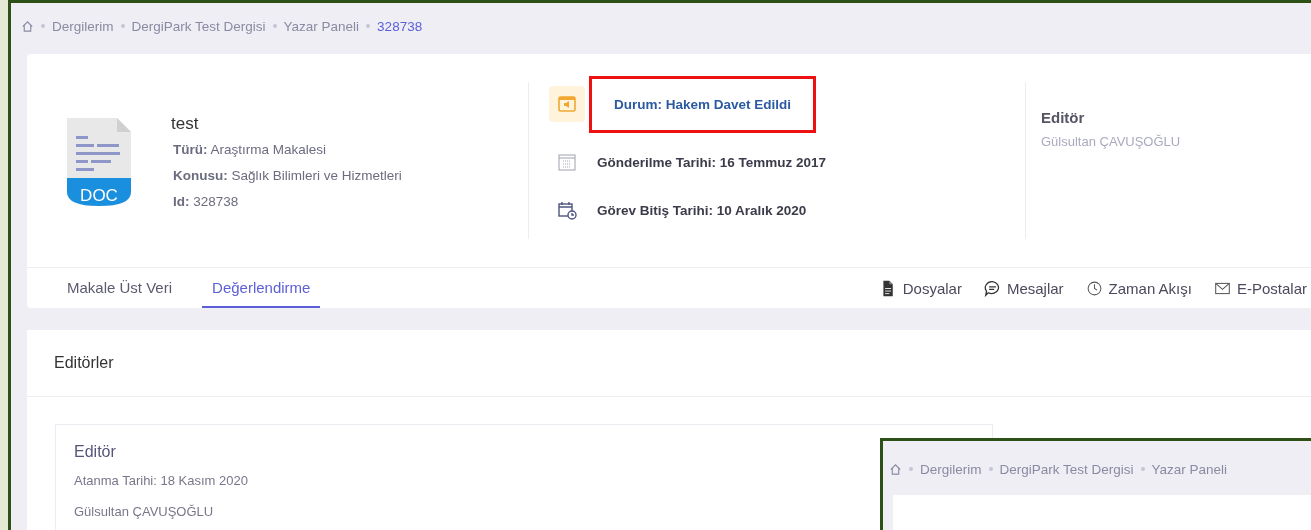  Describe the element at coordinates (567, 104) in the screenshot. I see `megaphone-icon` at that location.